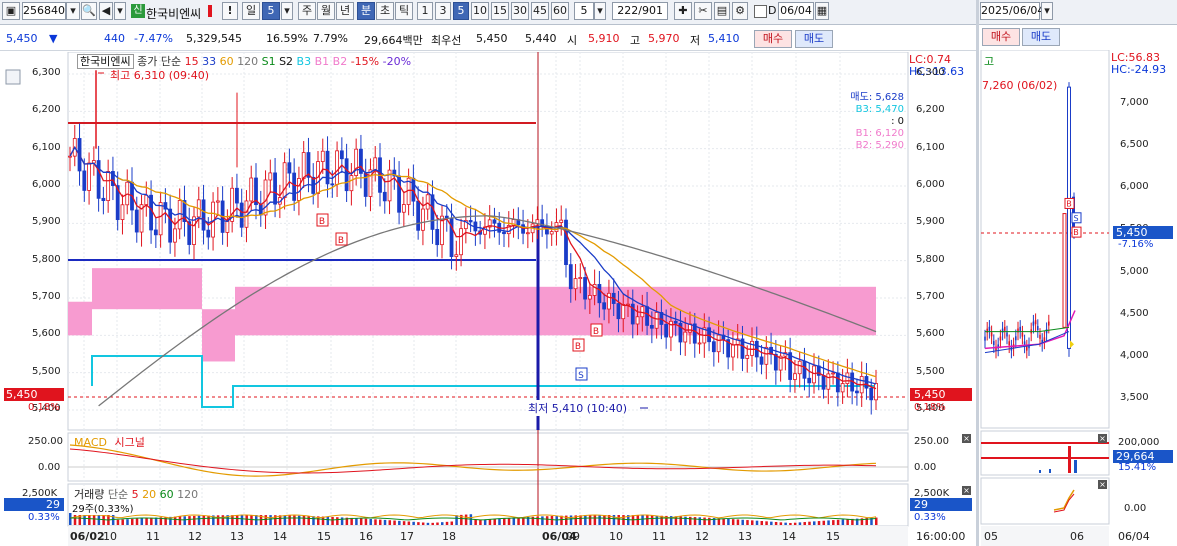 Image resolution: width=1177 pixels, height=546 pixels. What do you see at coordinates (271, 11) in the screenshot?
I see `period-value: 5` at bounding box center [271, 11].